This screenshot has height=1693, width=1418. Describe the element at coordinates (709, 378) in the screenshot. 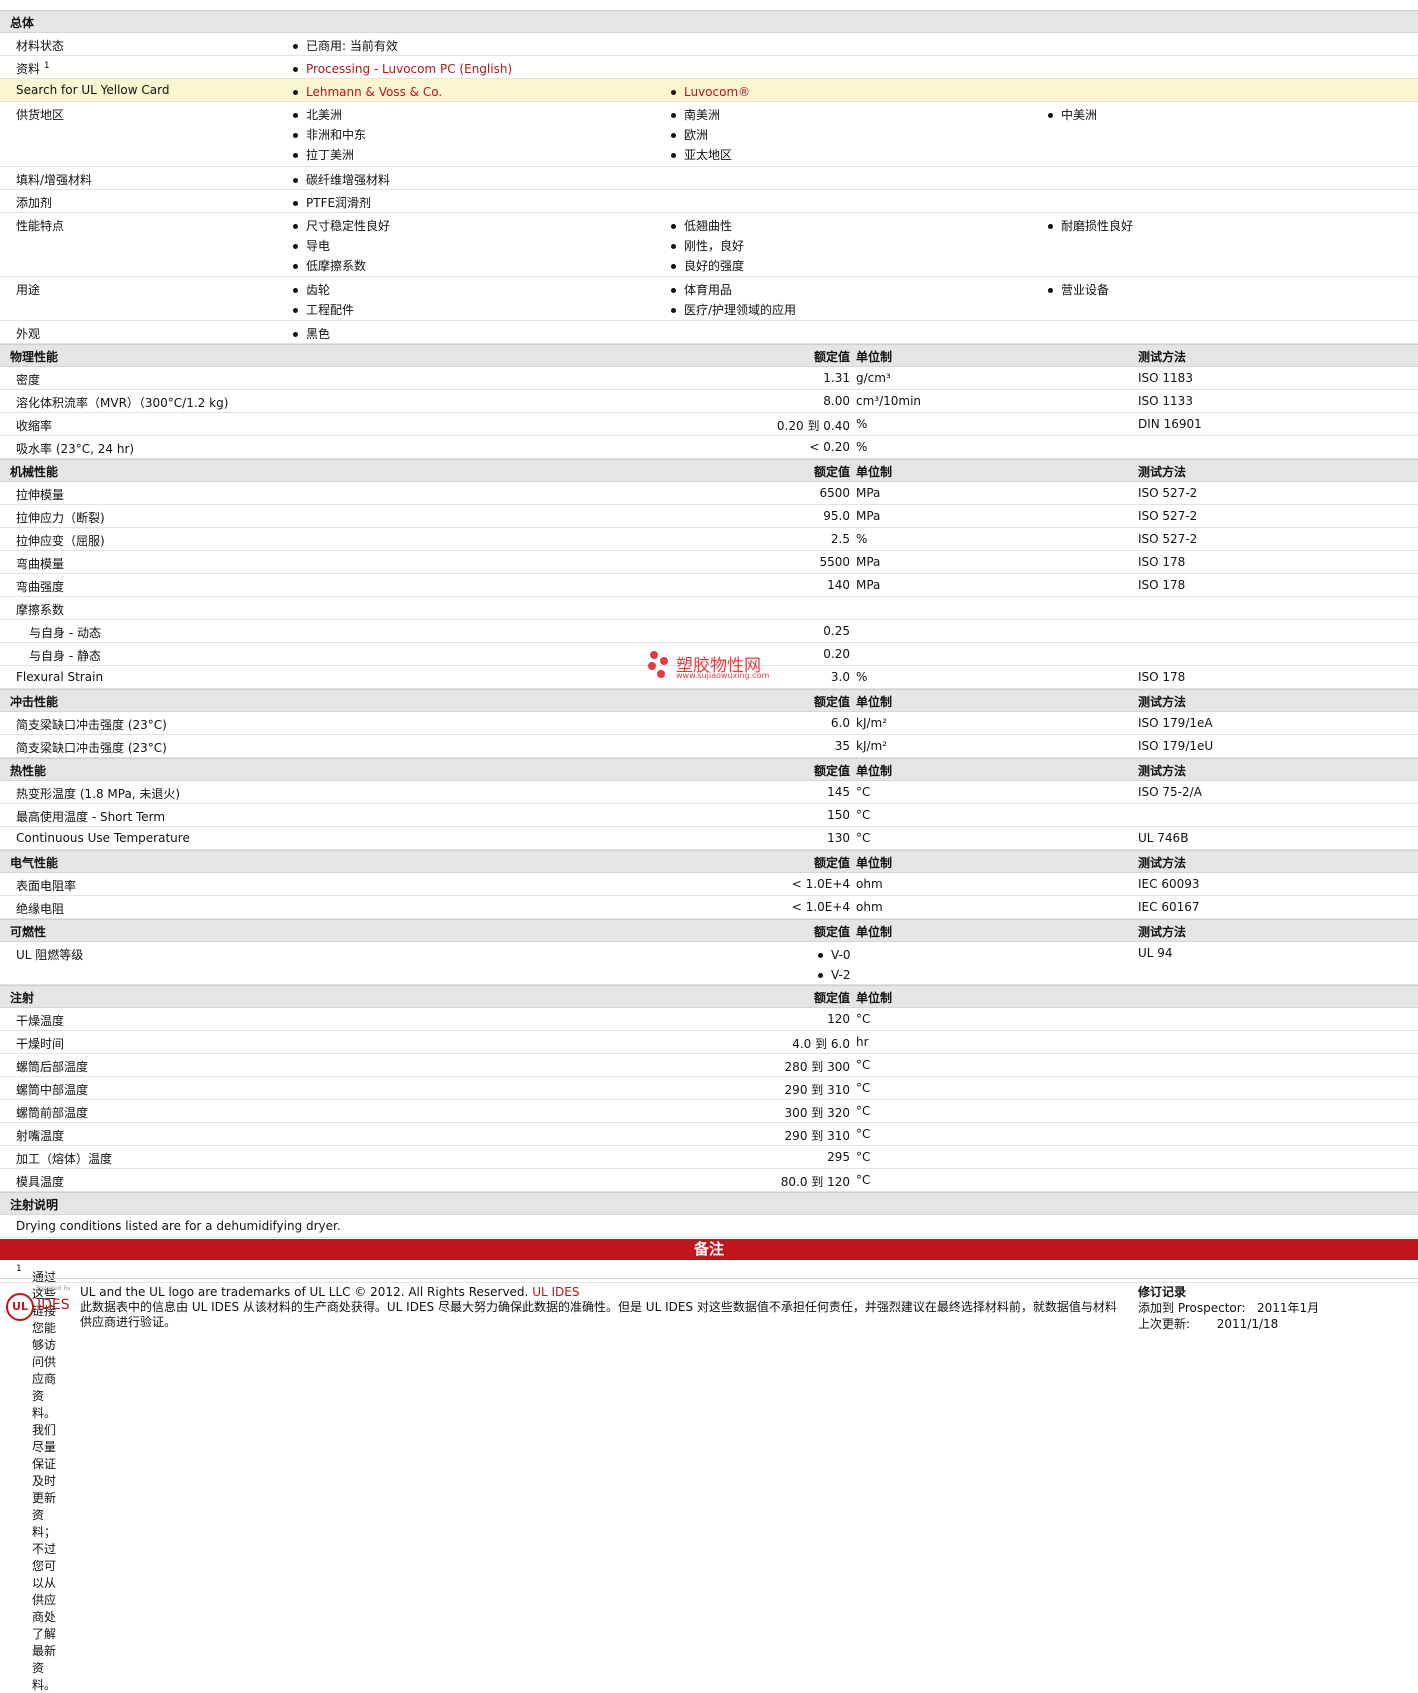

I see `table-row: 密度 1.31 g/cm³ ISO 1183` at that location.